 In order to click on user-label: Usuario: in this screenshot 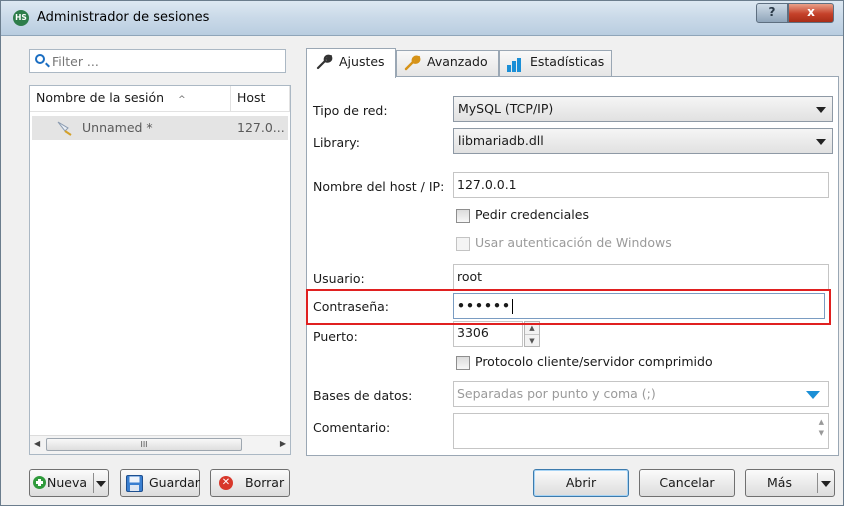, I will do `click(339, 278)`.